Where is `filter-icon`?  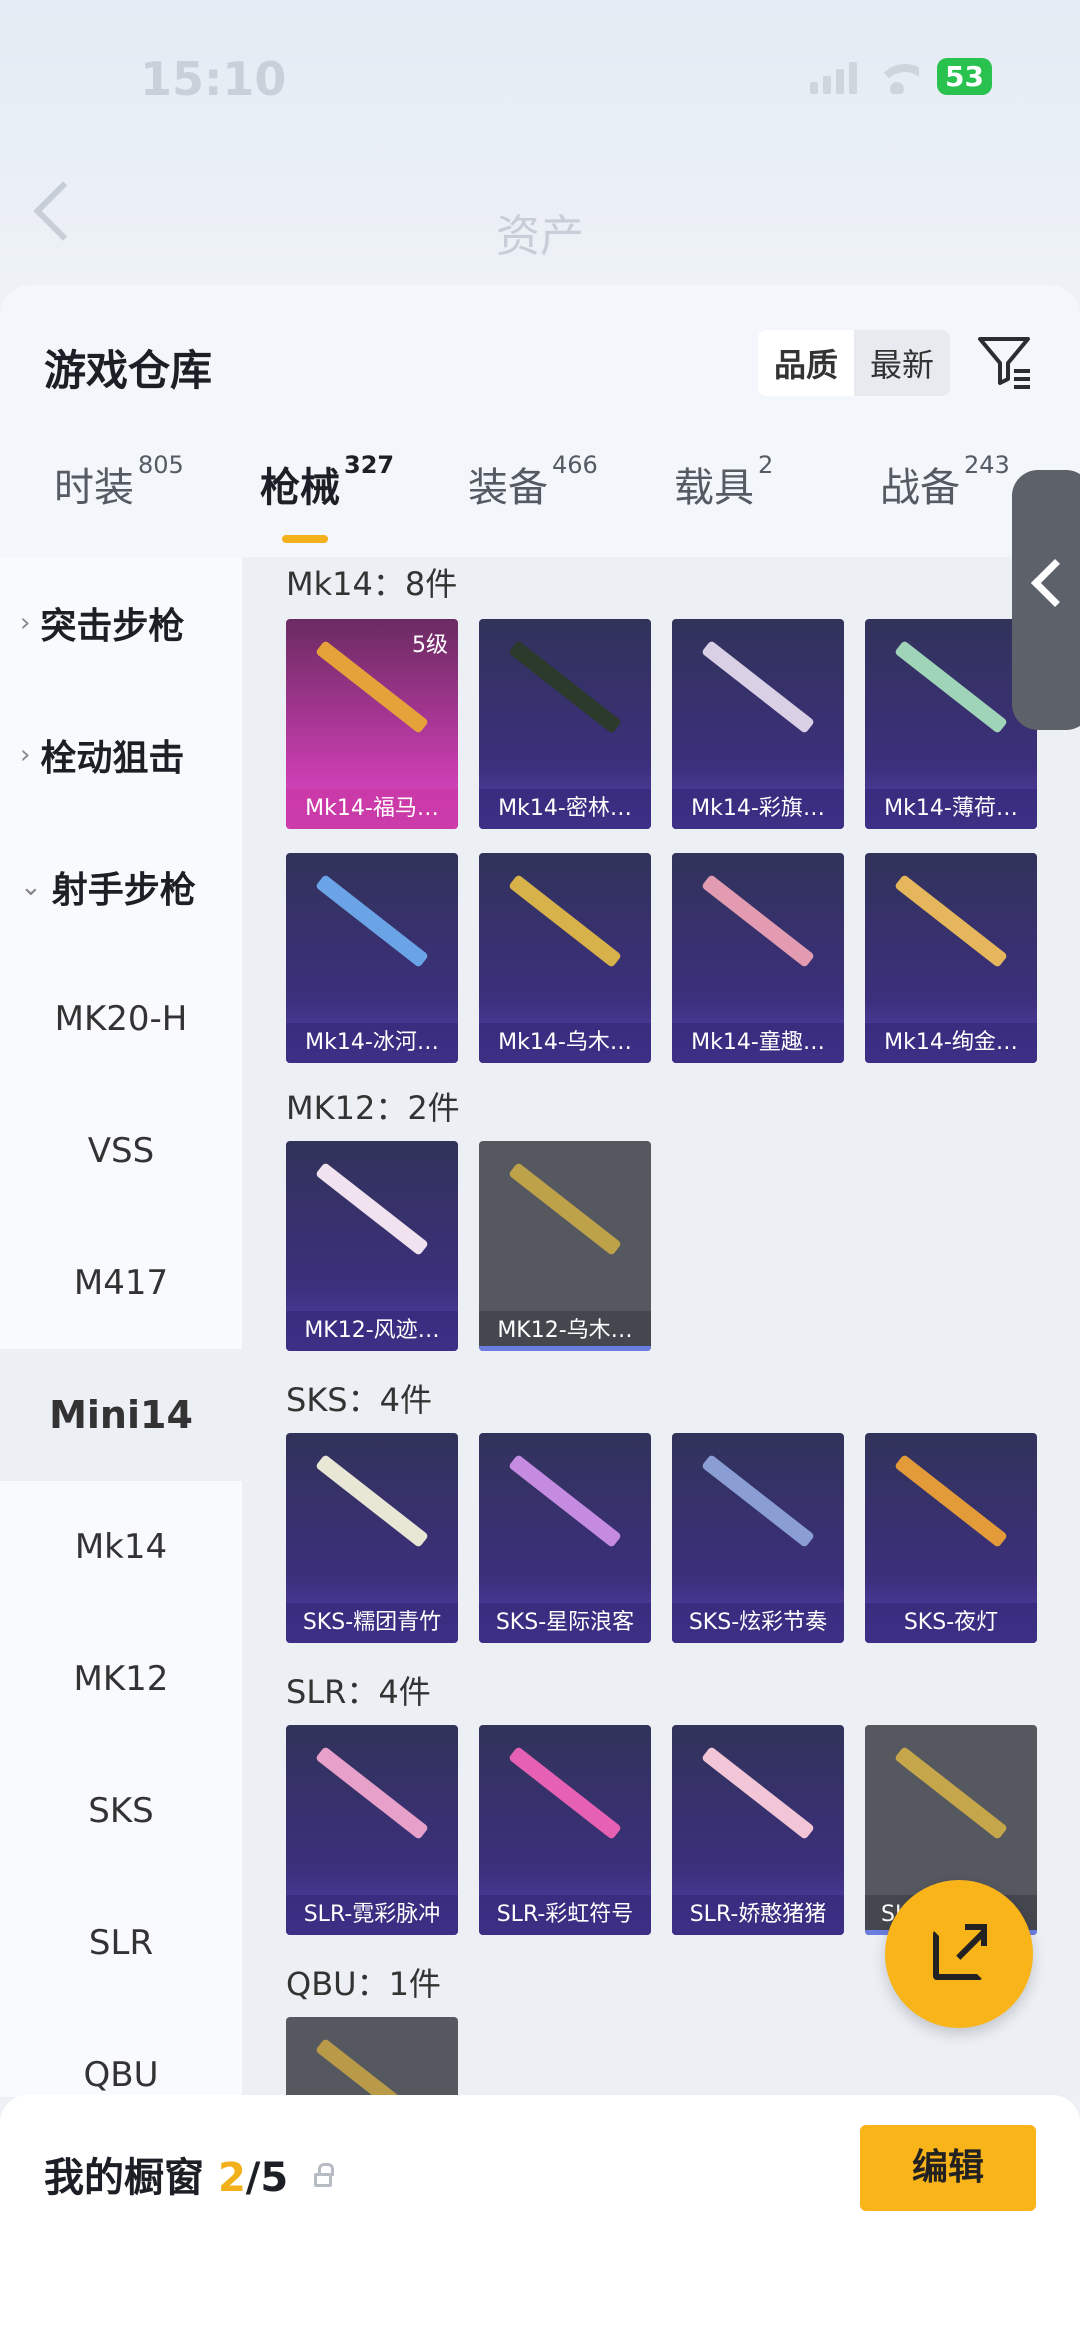 filter-icon is located at coordinates (1004, 361).